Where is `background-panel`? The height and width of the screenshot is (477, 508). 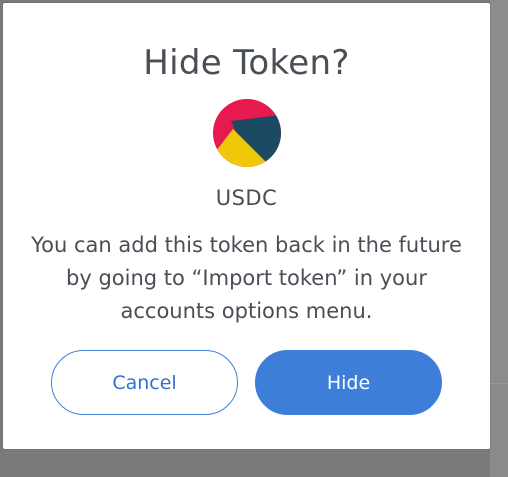 background-panel is located at coordinates (499, 192).